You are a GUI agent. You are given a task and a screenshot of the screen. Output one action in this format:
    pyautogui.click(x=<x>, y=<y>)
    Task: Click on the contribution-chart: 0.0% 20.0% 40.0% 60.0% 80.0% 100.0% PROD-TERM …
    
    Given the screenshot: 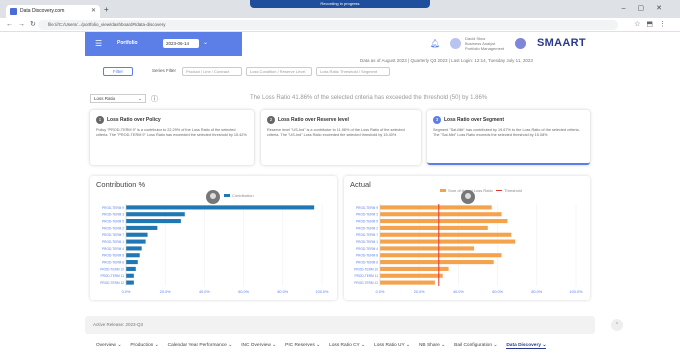 What is the action you would take?
    pyautogui.click(x=215, y=249)
    